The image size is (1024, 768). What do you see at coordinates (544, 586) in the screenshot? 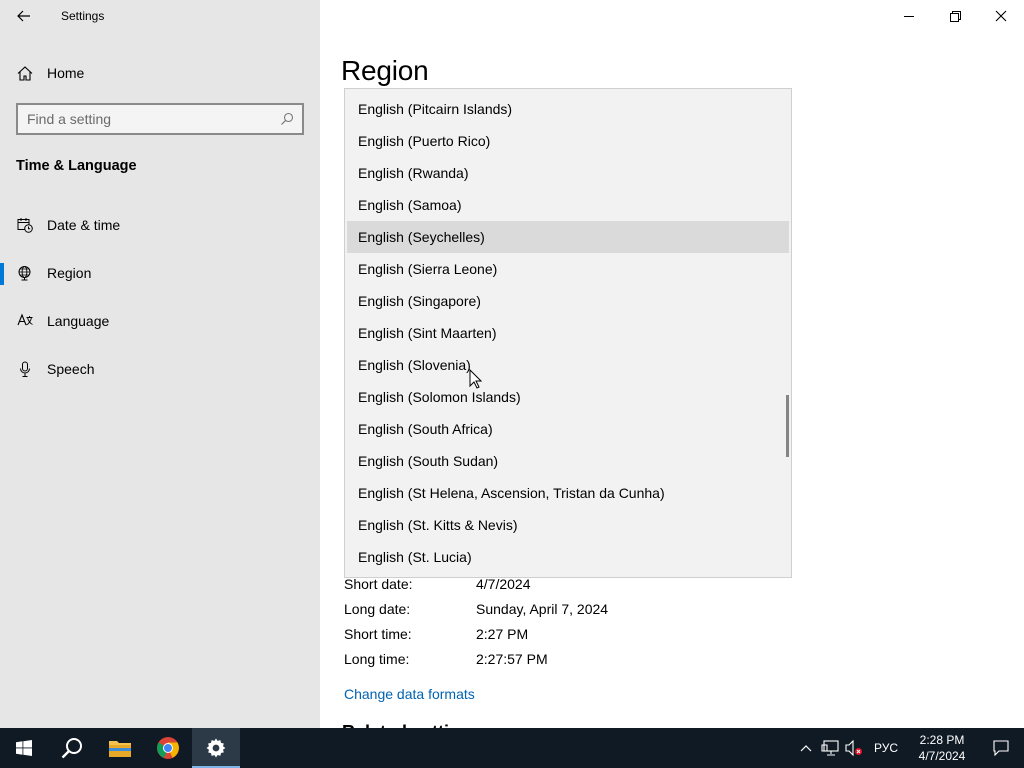
I see `short-date-row: Short date: 4/7/2024` at bounding box center [544, 586].